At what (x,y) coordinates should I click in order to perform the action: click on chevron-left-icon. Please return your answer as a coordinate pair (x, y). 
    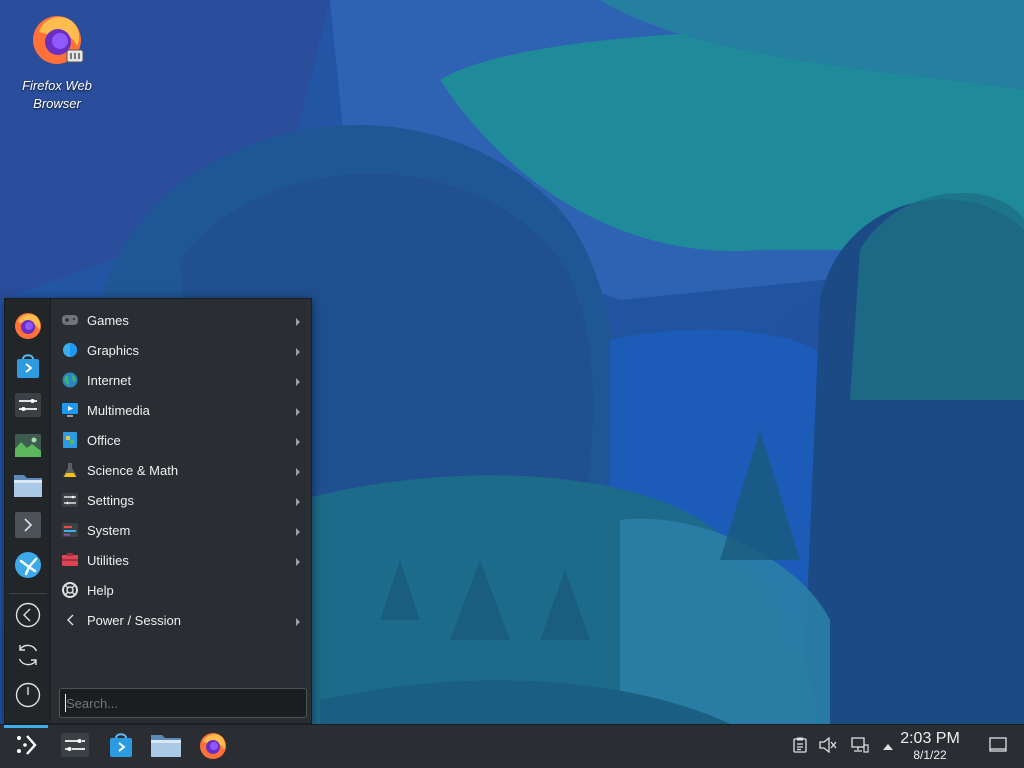
    Looking at the image, I should click on (70, 620).